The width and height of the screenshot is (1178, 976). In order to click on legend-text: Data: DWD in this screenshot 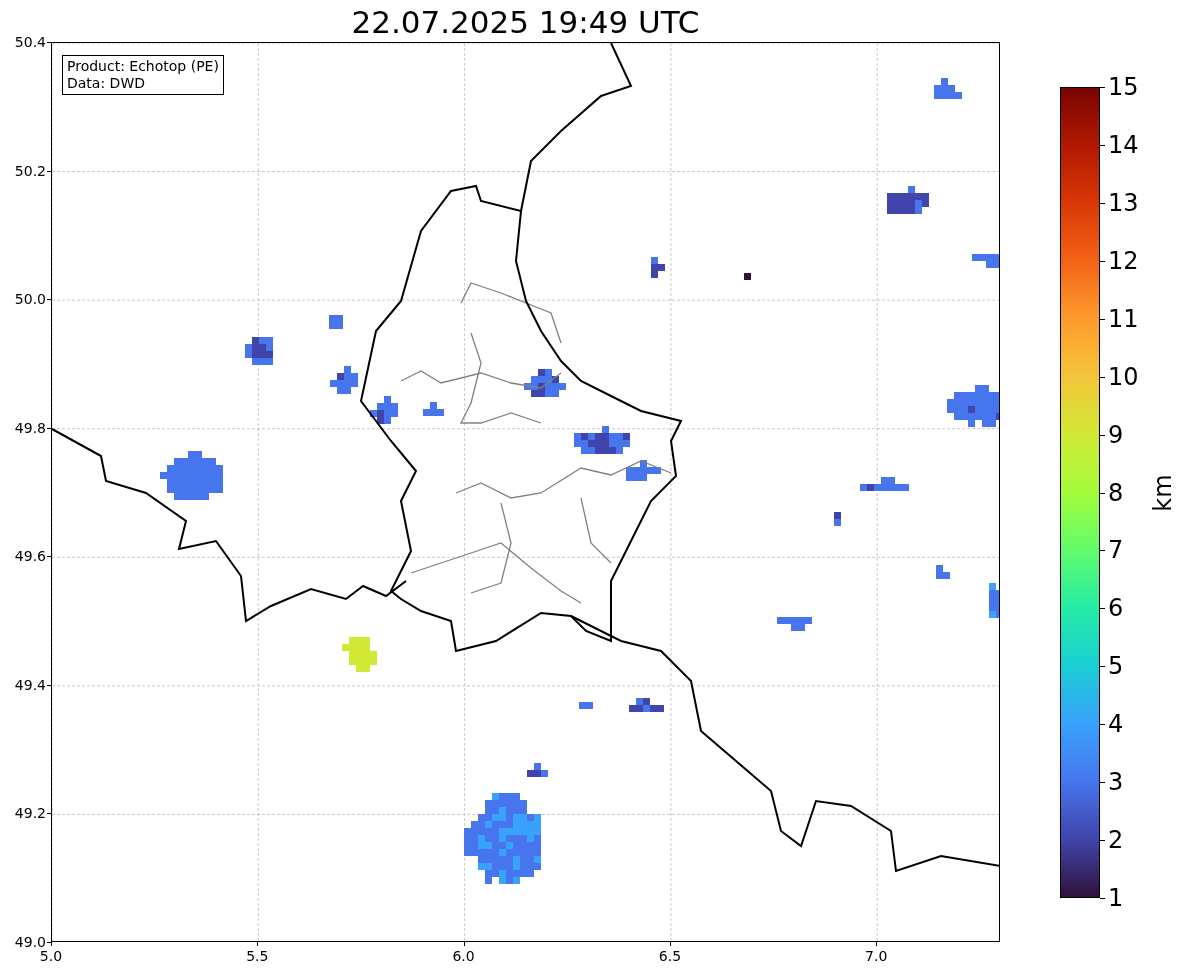, I will do `click(106, 83)`.